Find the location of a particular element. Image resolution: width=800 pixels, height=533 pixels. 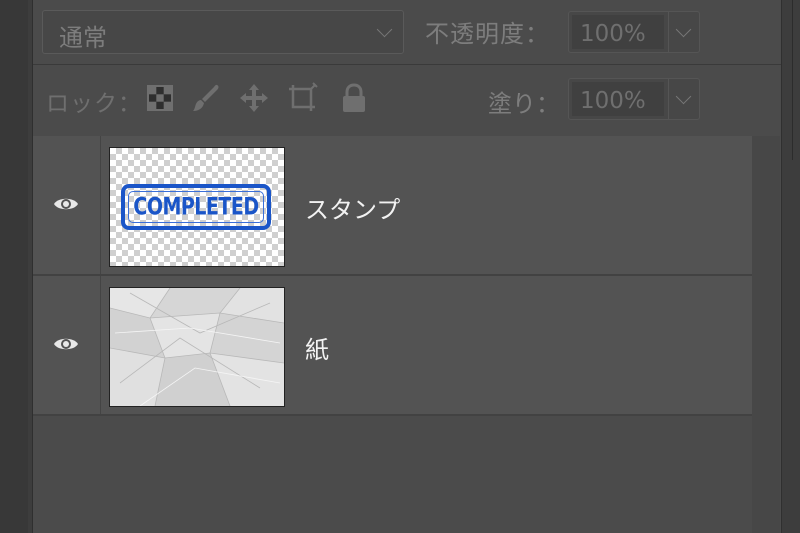

lock-image-pixels-icon is located at coordinates (206, 98).